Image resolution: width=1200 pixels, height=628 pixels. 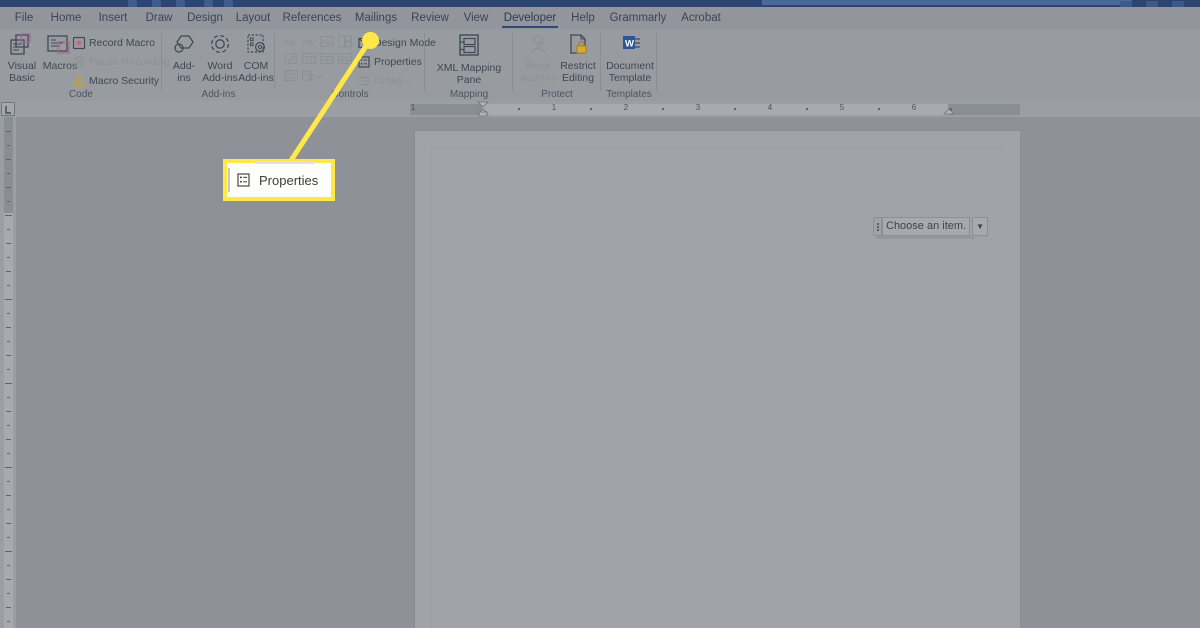 What do you see at coordinates (600, 3) in the screenshot?
I see `title-bar` at bounding box center [600, 3].